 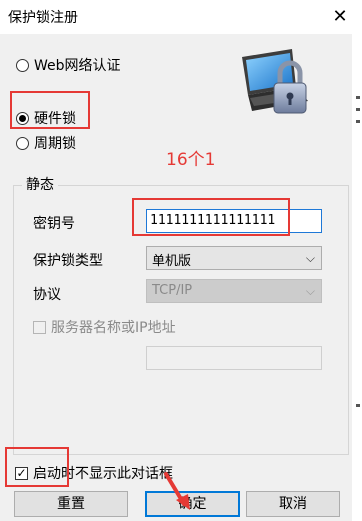 What do you see at coordinates (357, 277) in the screenshot?
I see `background-window-edge` at bounding box center [357, 277].